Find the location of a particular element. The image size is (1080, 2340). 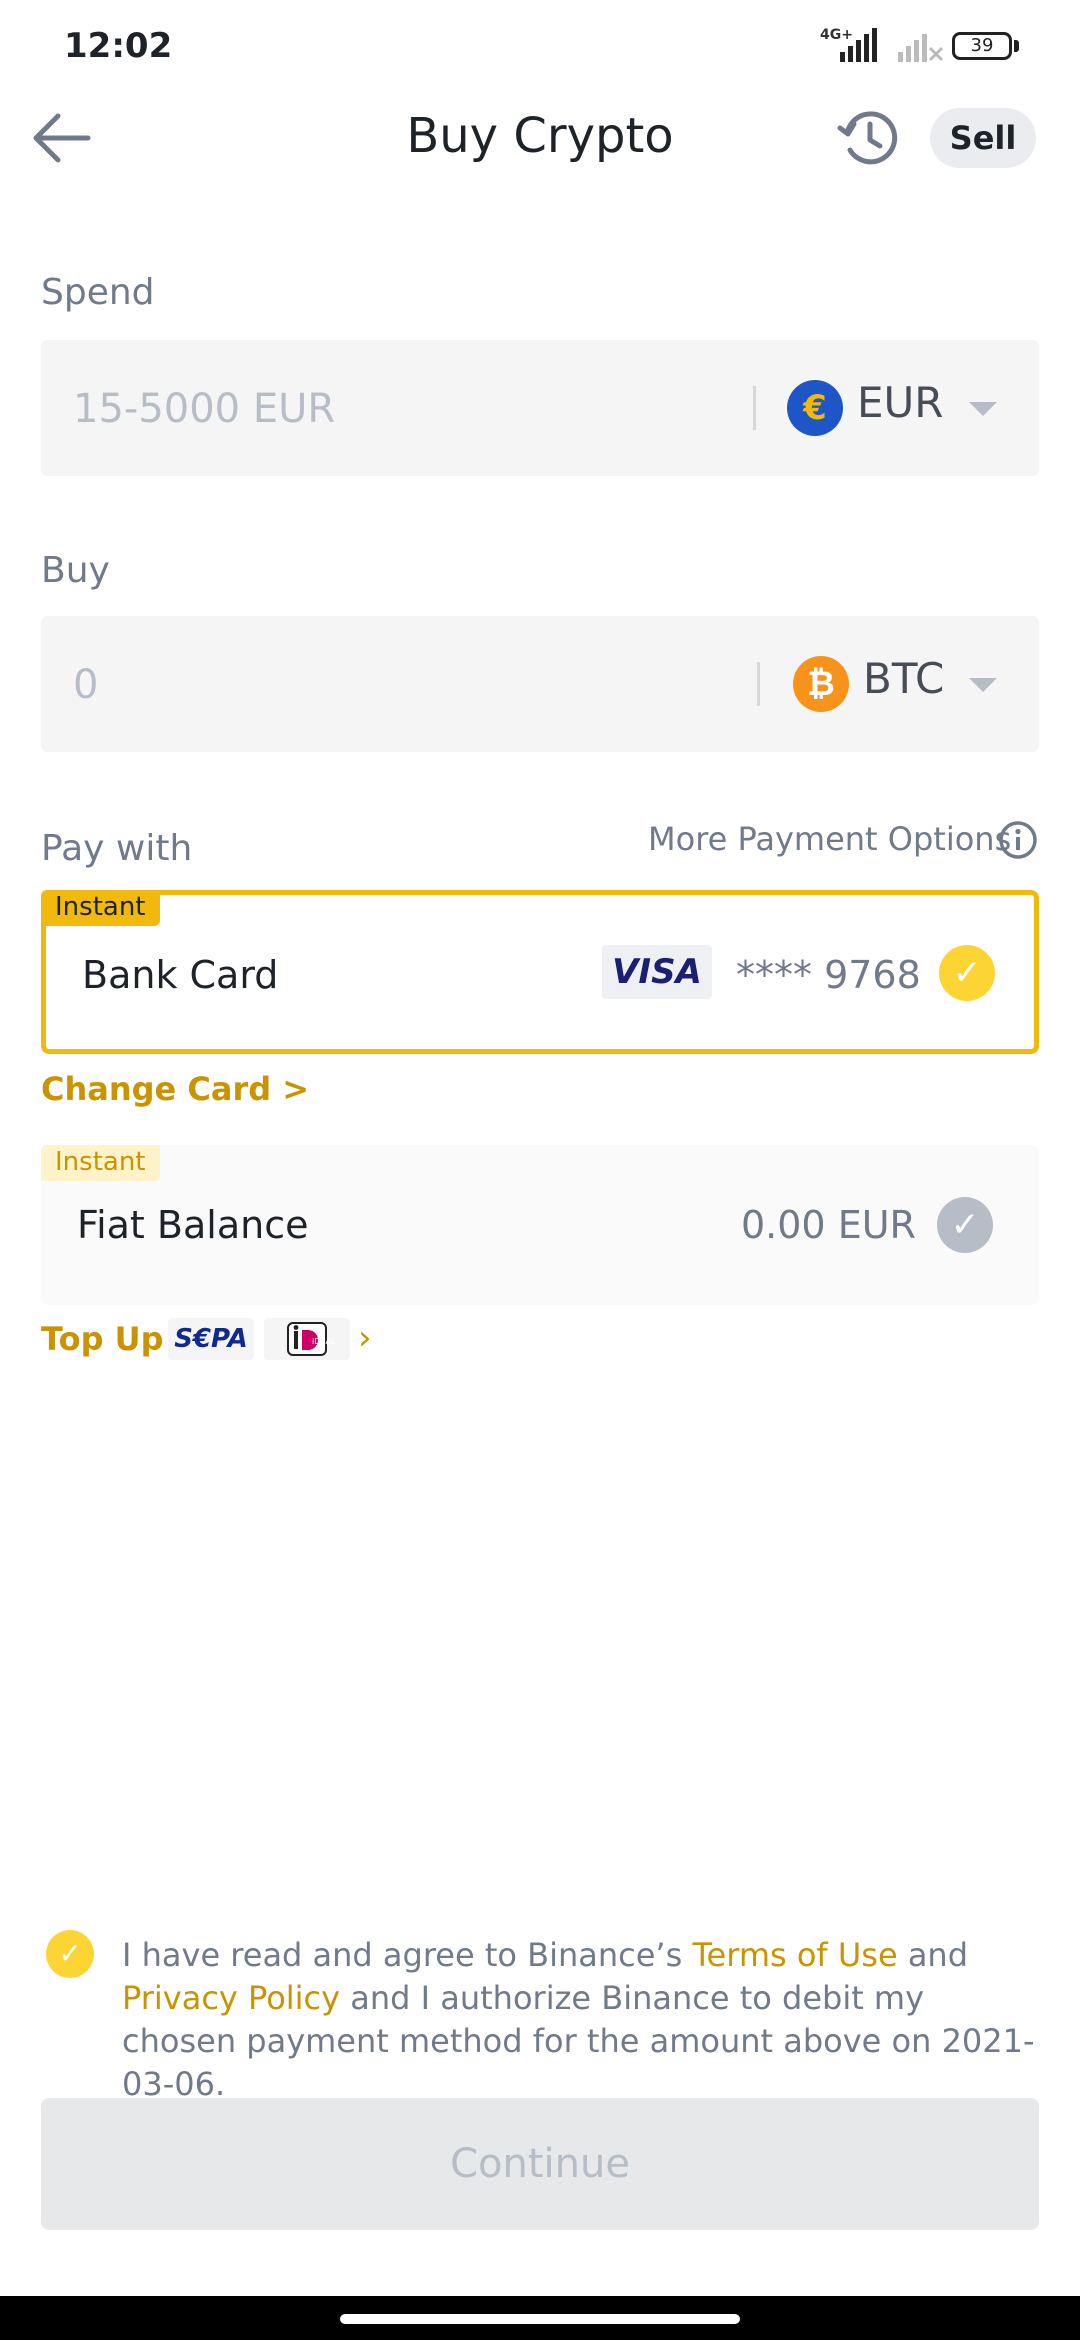

history-button is located at coordinates (868, 138).